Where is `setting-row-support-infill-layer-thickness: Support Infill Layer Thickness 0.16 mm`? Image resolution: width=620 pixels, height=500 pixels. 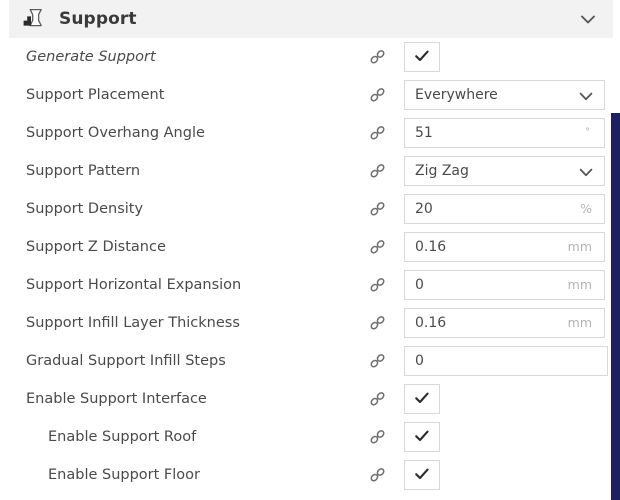
setting-row-support-infill-layer-thickness: Support Infill Layer Thickness 0.16 mm is located at coordinates (310, 323).